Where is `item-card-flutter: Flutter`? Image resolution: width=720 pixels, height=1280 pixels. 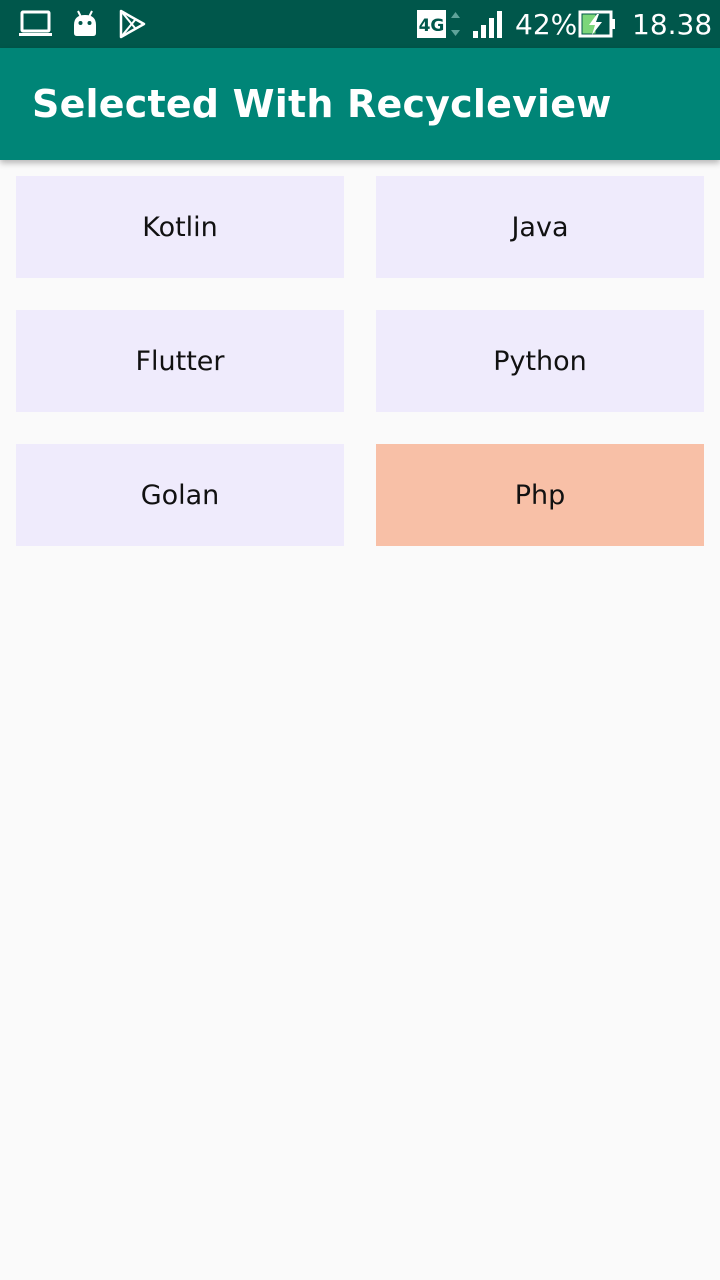
item-card-flutter: Flutter is located at coordinates (180, 361).